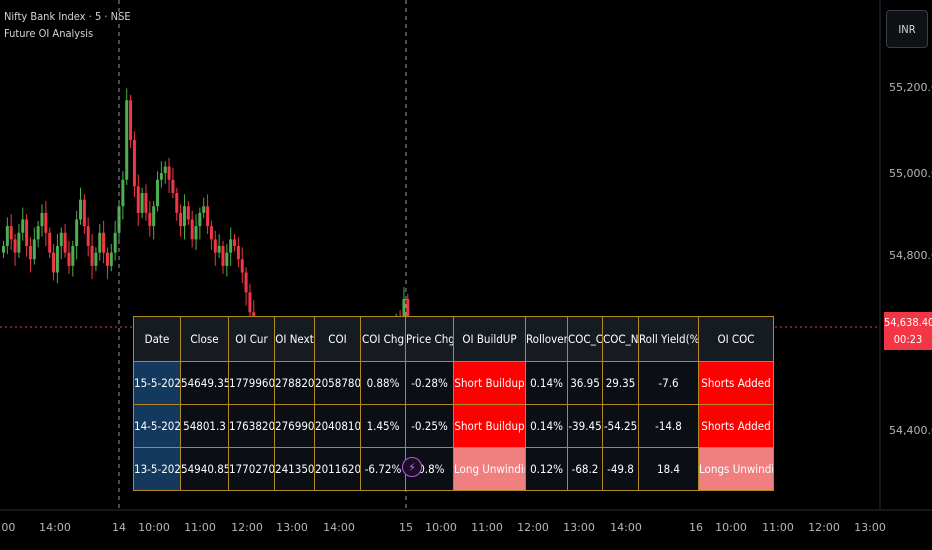 The height and width of the screenshot is (550, 932). Describe the element at coordinates (337, 469) in the screenshot. I see `table-cell: 2011620` at that location.